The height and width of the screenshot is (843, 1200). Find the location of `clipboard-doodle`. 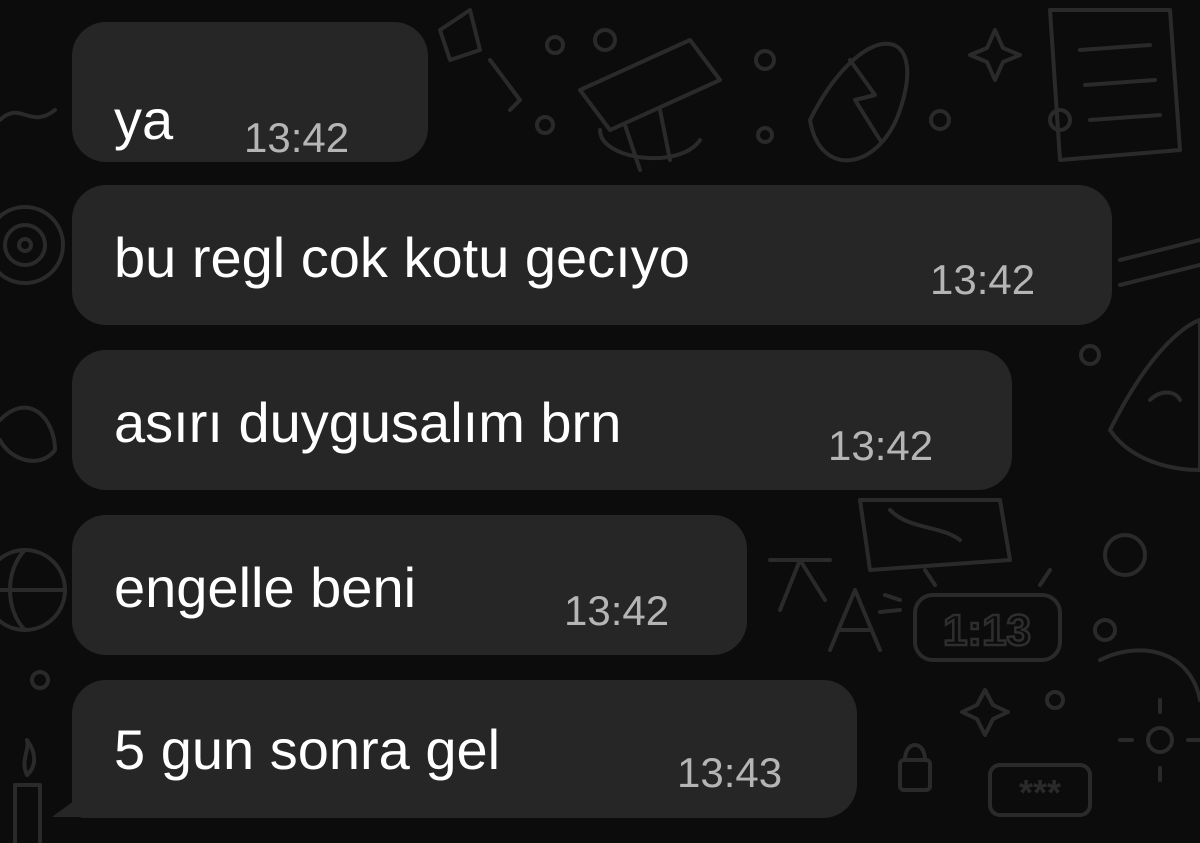

clipboard-doodle is located at coordinates (1115, 85).